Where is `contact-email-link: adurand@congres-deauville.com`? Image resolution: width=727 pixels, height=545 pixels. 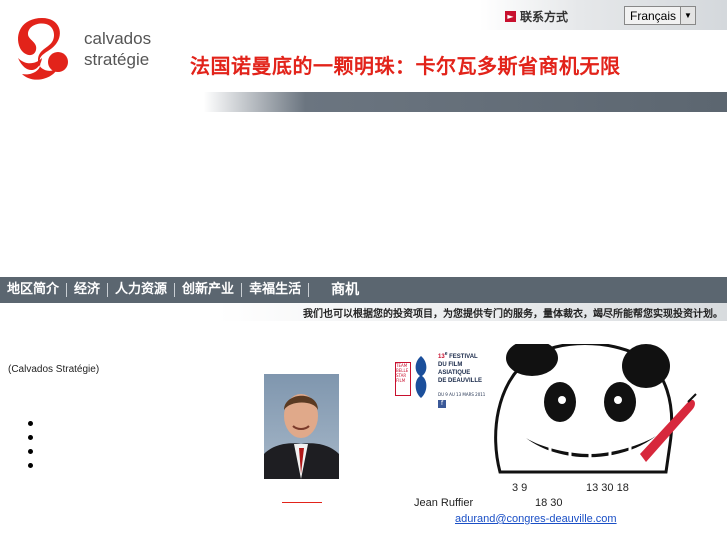 contact-email-link: adurand@congres-deauville.com is located at coordinates (536, 519).